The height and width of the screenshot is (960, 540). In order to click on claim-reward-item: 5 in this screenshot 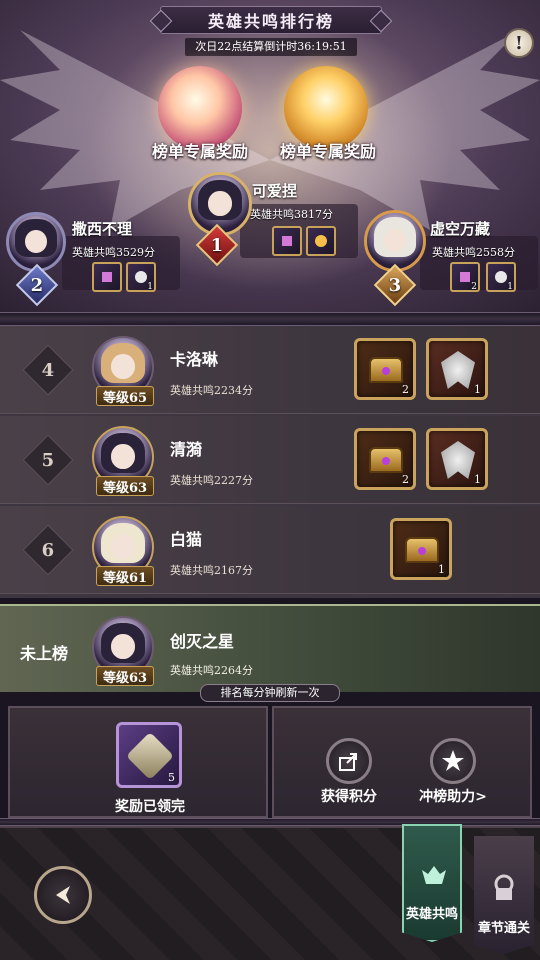, I will do `click(149, 755)`.